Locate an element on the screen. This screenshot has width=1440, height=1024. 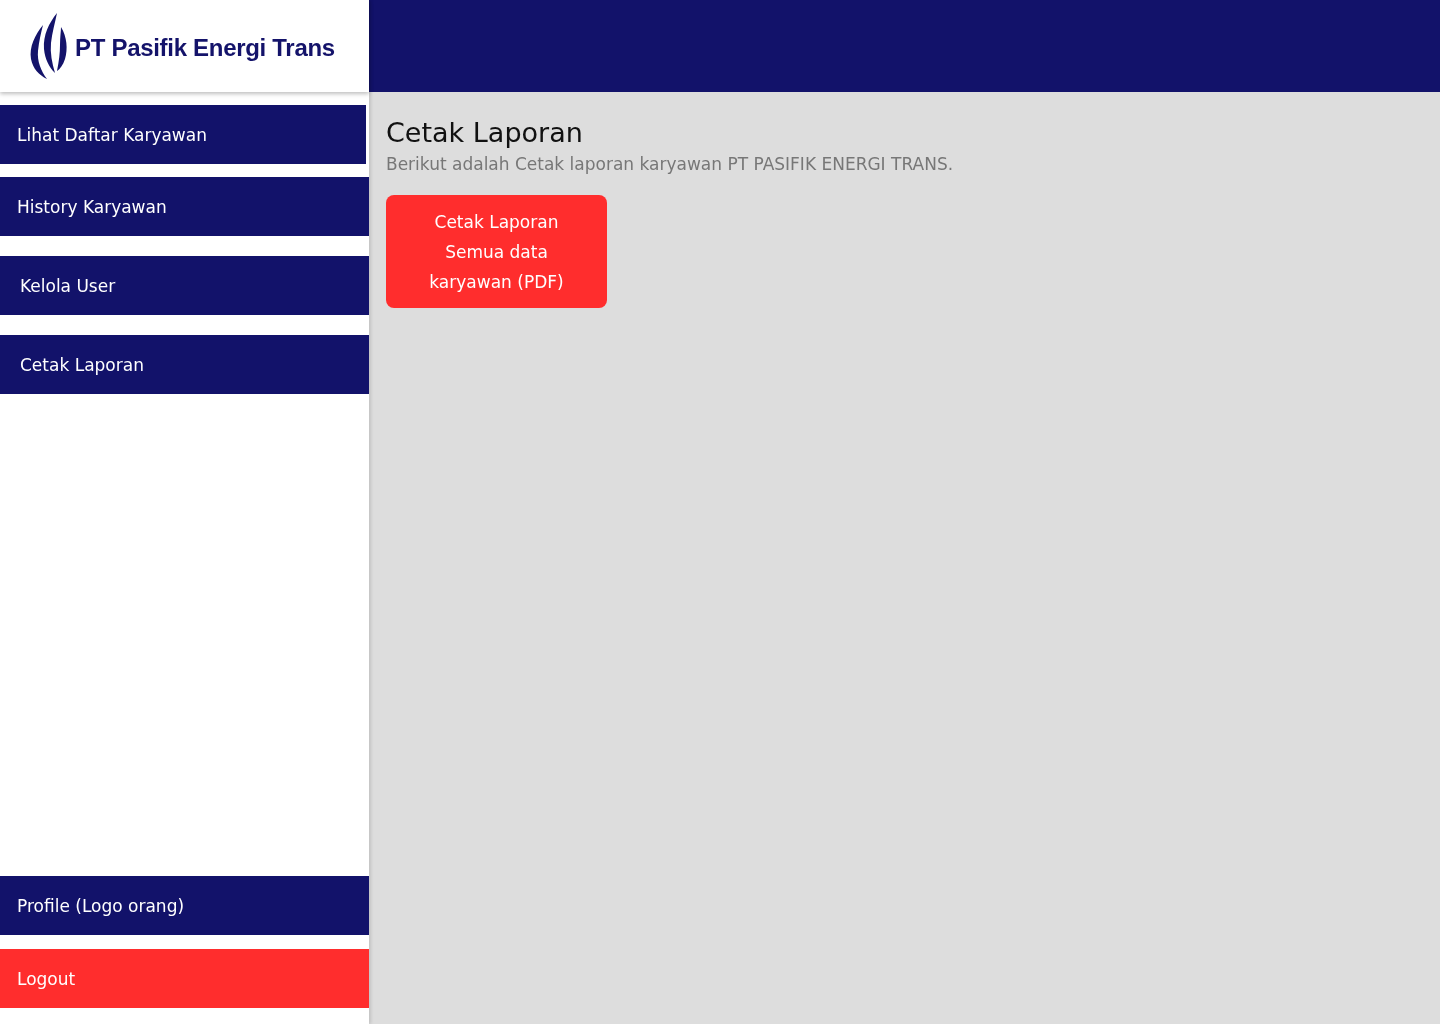
profile-button: Profile (Logo orang) is located at coordinates (184, 905).